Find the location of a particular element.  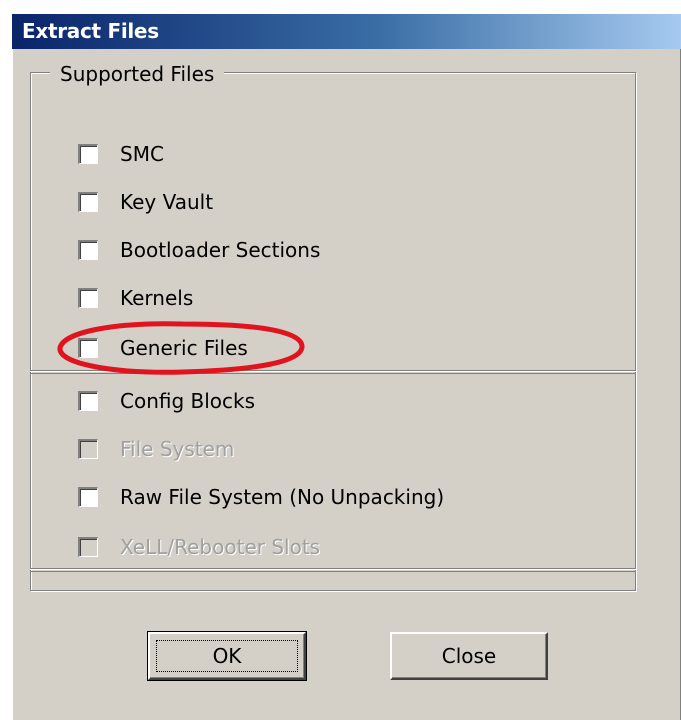

checkbox-generic-files: Generic Files is located at coordinates (163, 348).